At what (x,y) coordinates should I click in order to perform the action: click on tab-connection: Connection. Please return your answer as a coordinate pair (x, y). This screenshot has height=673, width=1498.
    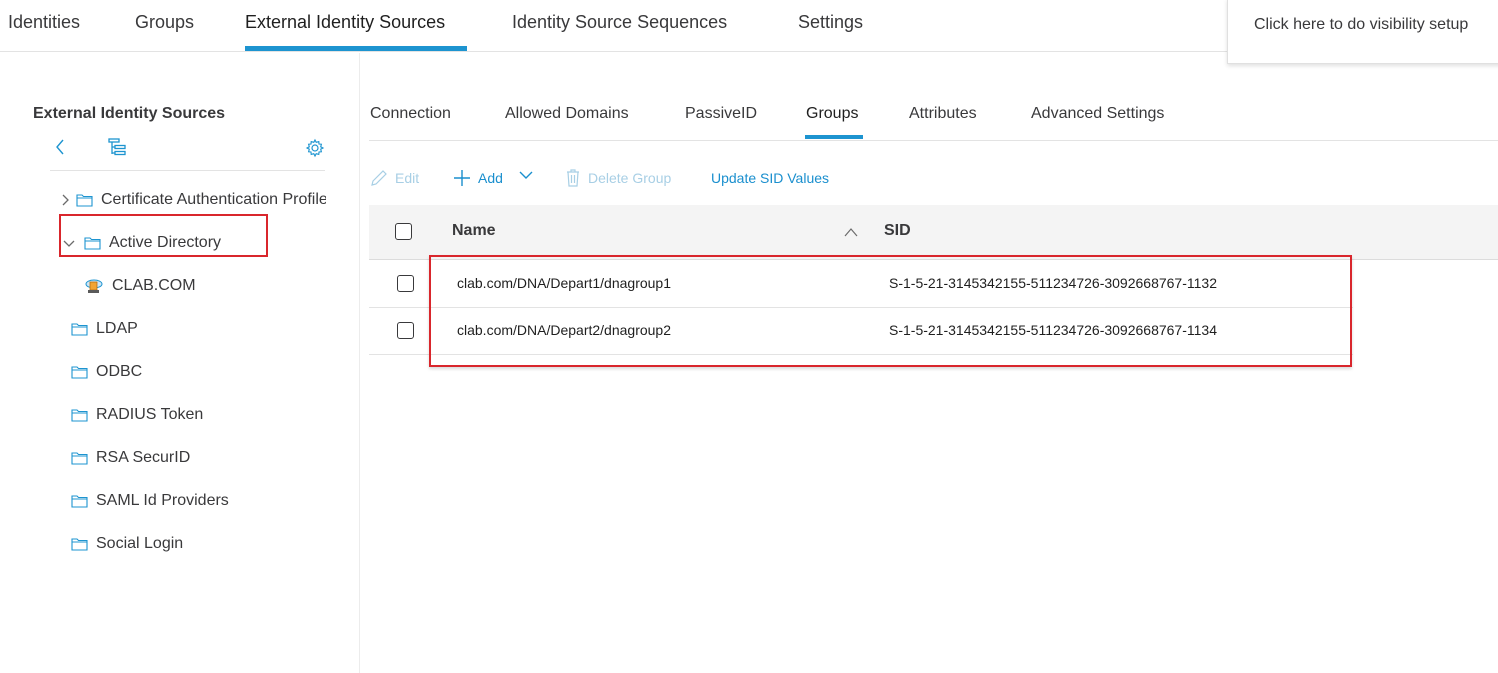
    Looking at the image, I should click on (410, 114).